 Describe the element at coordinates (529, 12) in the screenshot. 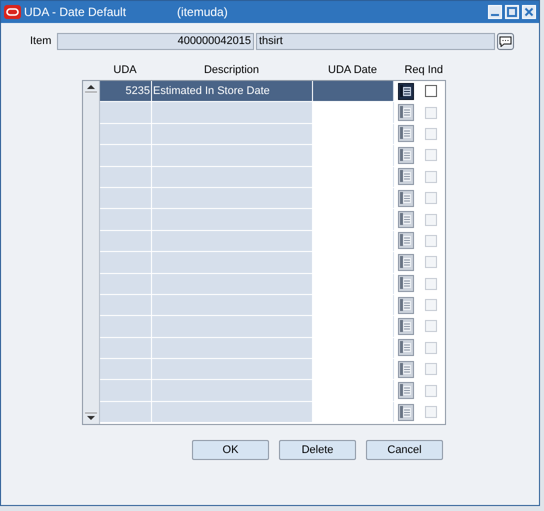

I see `close-icon` at that location.